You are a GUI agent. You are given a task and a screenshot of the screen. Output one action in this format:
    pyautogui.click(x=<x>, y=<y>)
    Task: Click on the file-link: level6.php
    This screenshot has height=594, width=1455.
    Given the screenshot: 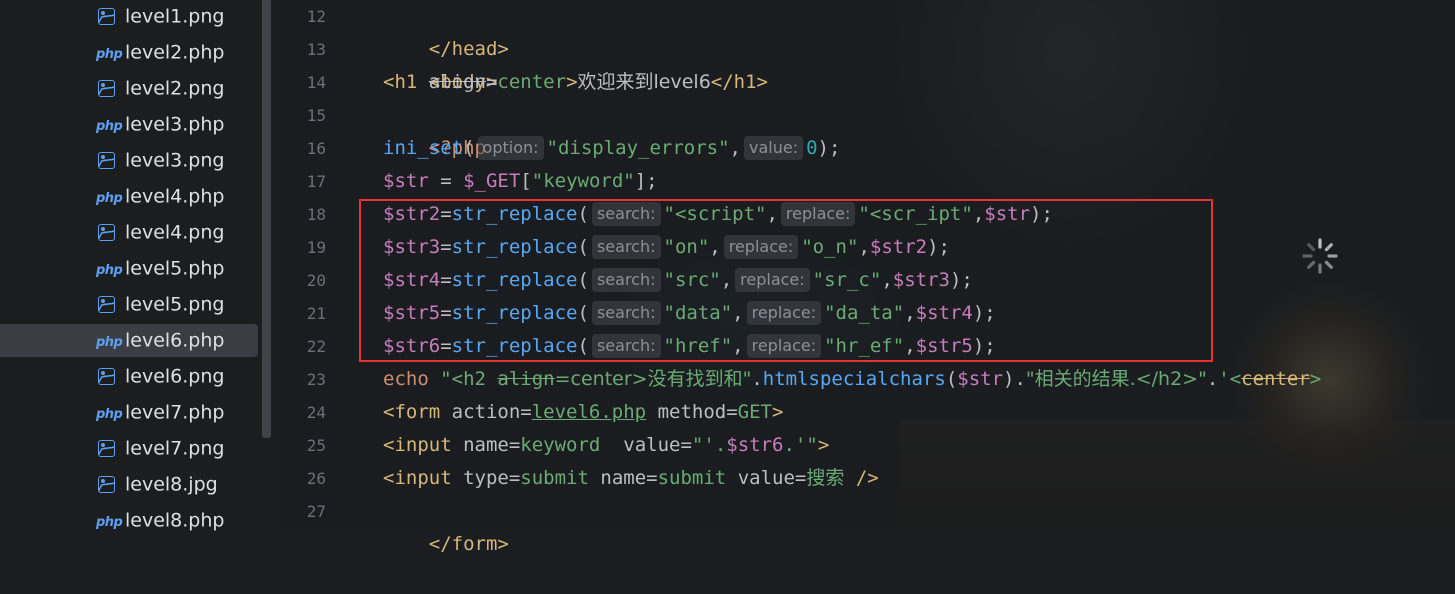 What is the action you would take?
    pyautogui.click(x=589, y=412)
    